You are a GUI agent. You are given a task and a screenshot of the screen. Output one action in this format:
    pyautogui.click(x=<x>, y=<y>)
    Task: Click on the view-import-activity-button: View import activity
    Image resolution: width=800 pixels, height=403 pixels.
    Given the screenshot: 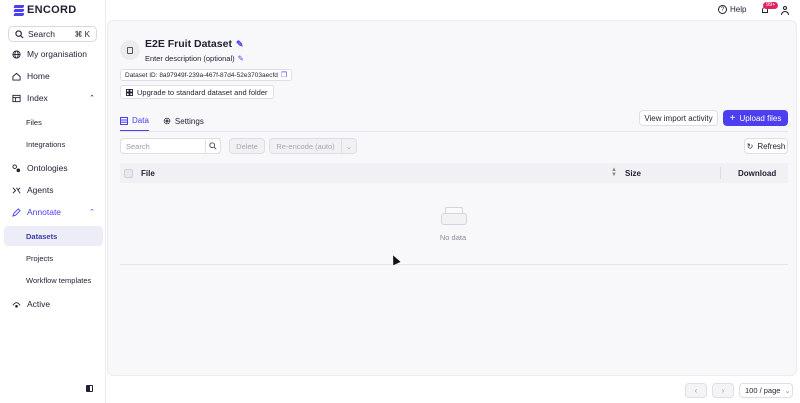 What is the action you would take?
    pyautogui.click(x=678, y=118)
    